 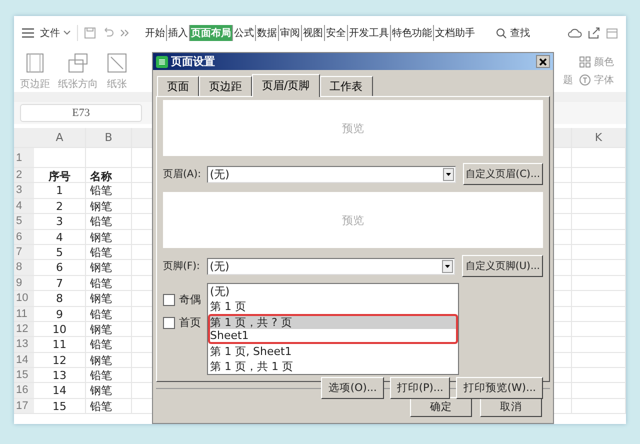 I want to click on column-header: K, so click(x=599, y=137).